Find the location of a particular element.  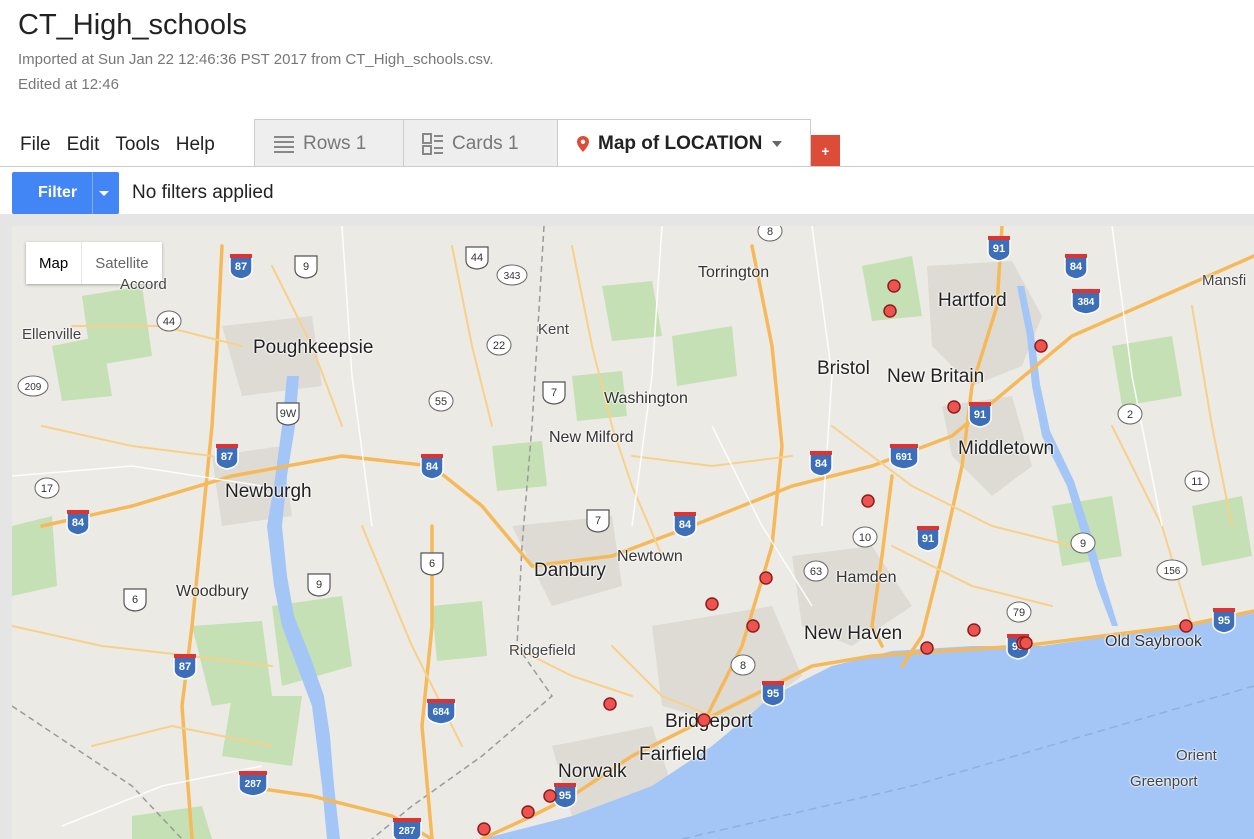

menu-bar: File Edit Tools Help is located at coordinates (125, 145).